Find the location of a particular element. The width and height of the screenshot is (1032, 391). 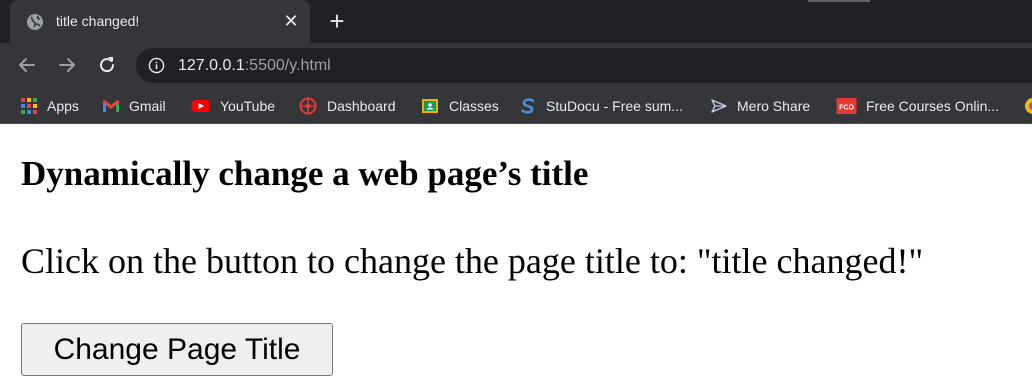

reload-icon is located at coordinates (107, 65).